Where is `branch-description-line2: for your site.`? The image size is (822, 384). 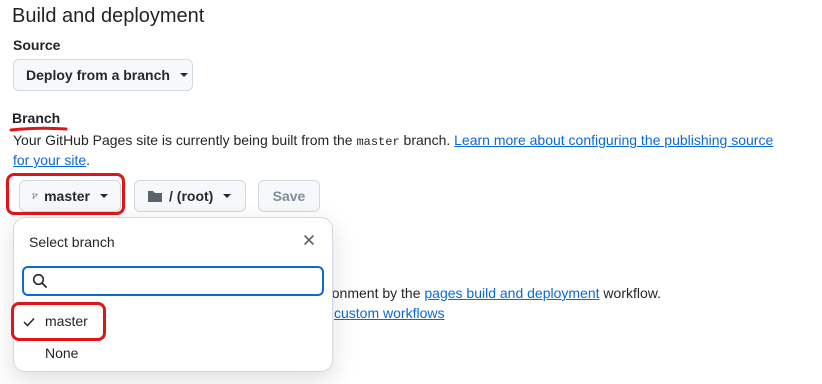
branch-description-line2: for your site. is located at coordinates (52, 160).